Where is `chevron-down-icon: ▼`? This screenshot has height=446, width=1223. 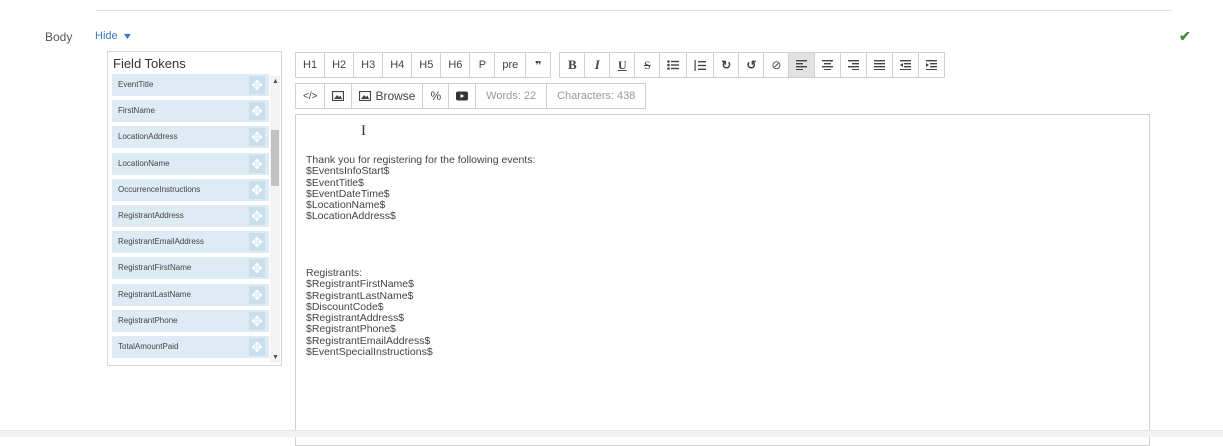
chevron-down-icon: ▼ is located at coordinates (127, 36).